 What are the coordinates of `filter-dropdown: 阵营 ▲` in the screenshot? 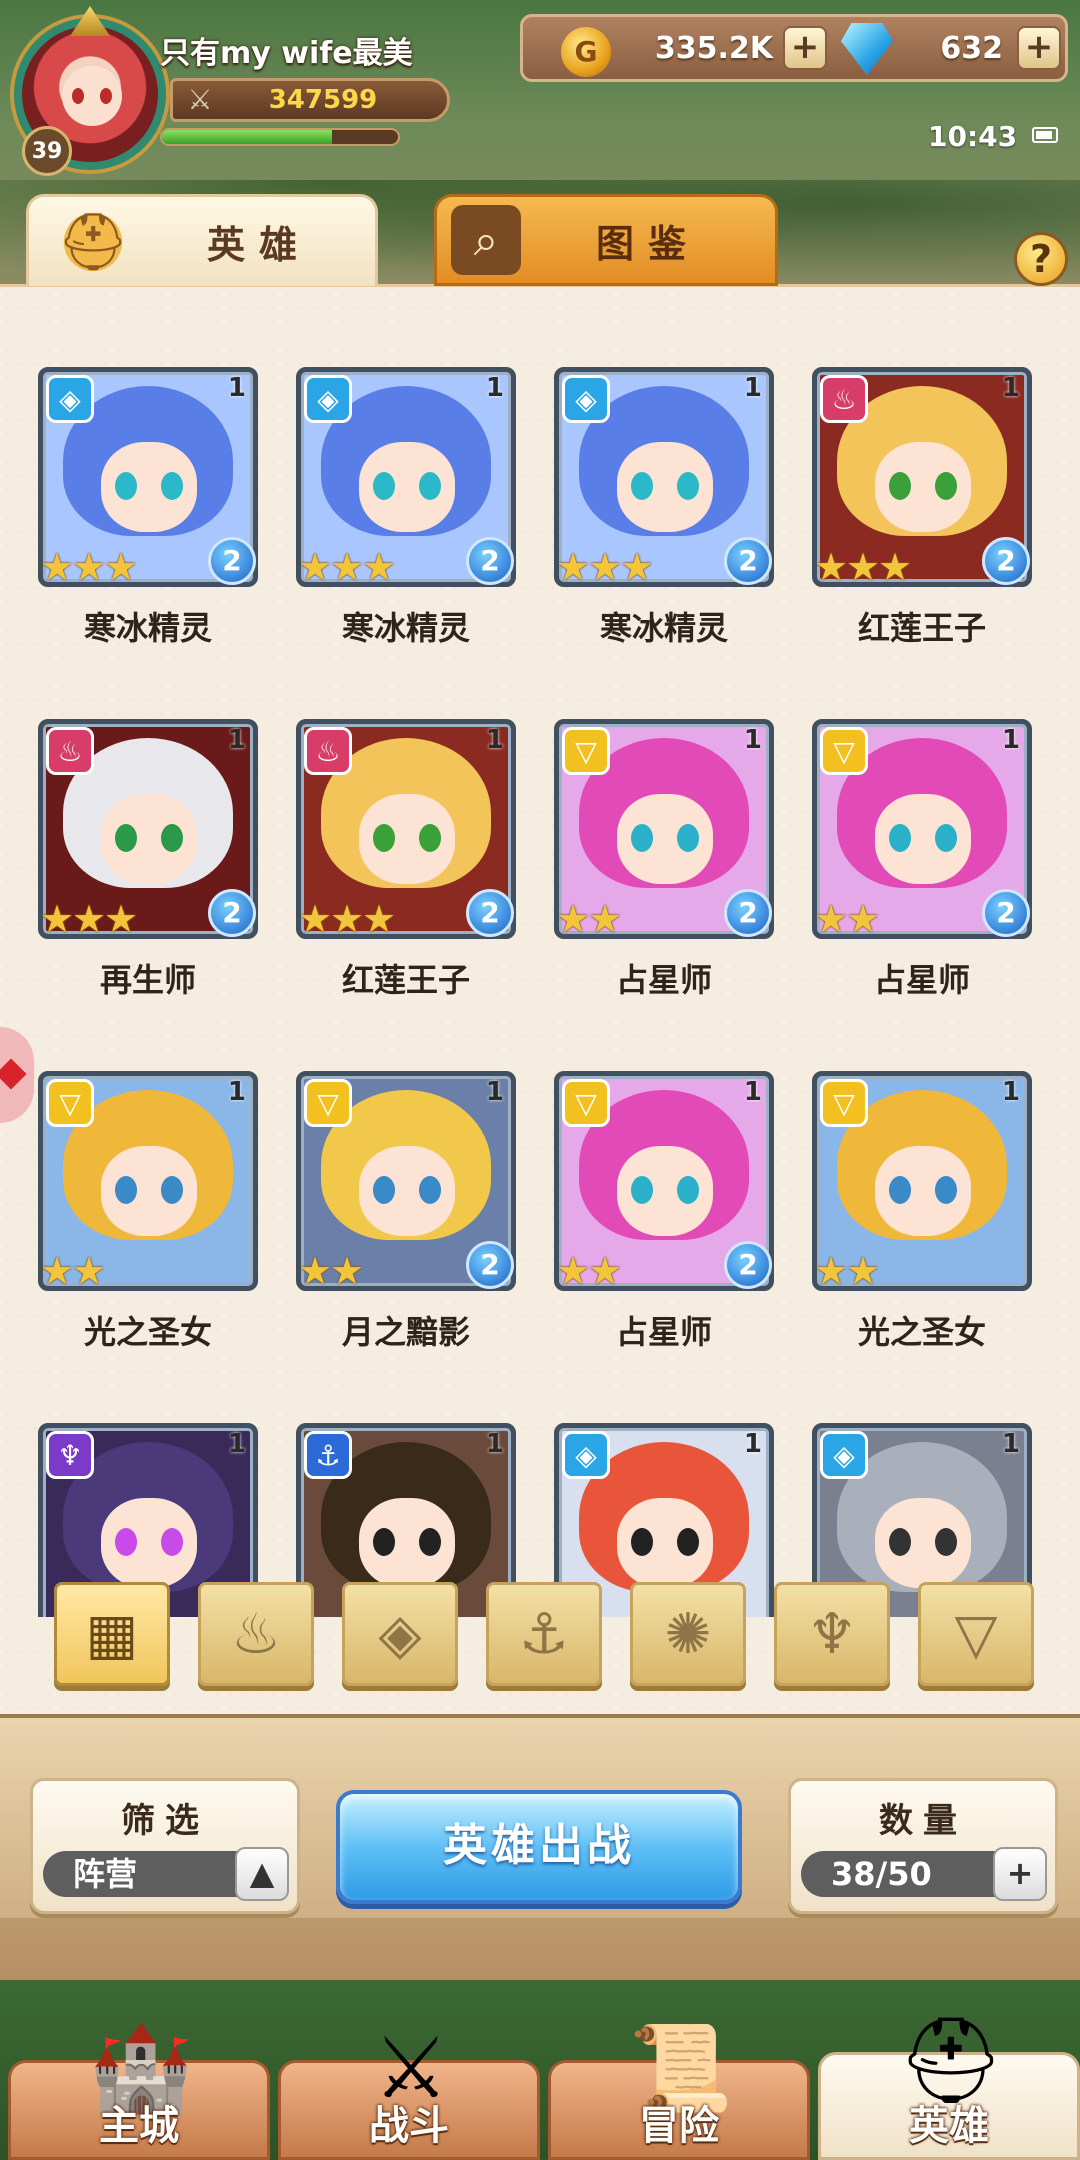 It's located at (166, 1874).